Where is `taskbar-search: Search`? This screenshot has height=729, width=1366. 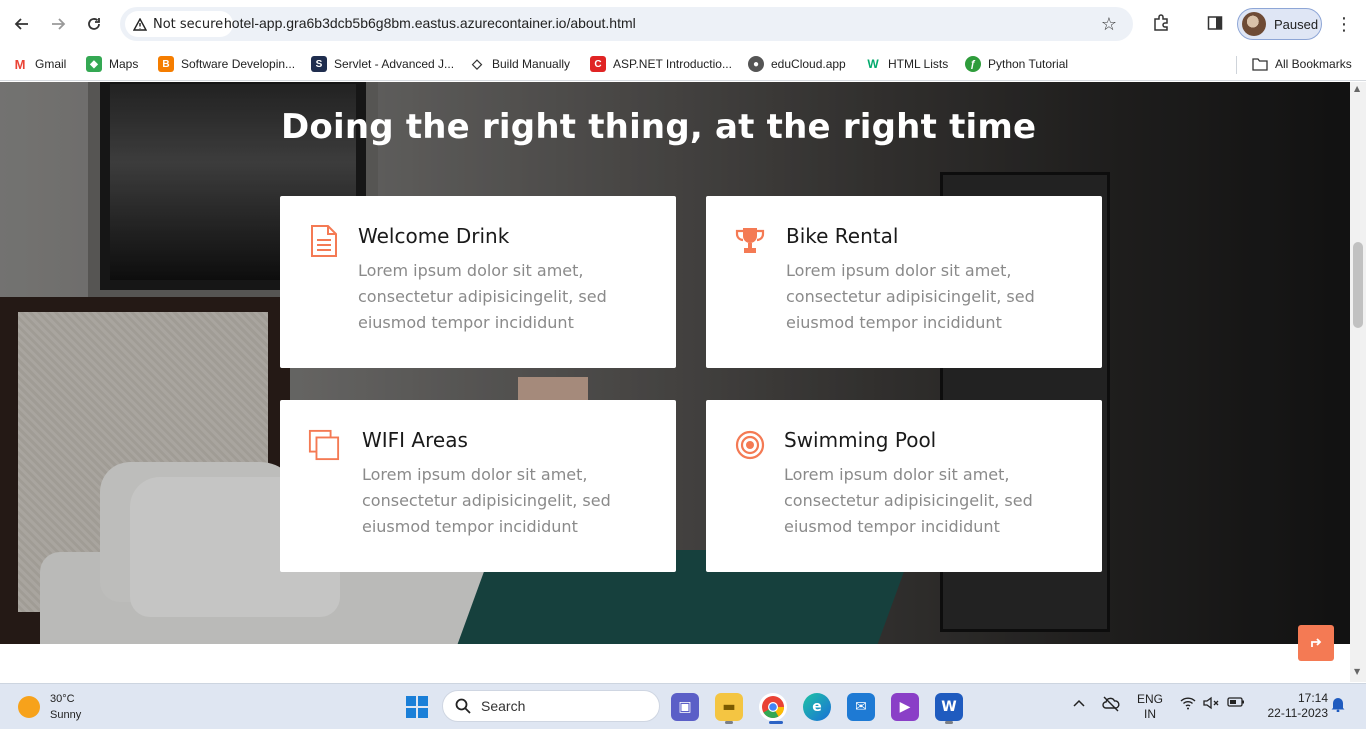 taskbar-search: Search is located at coordinates (551, 706).